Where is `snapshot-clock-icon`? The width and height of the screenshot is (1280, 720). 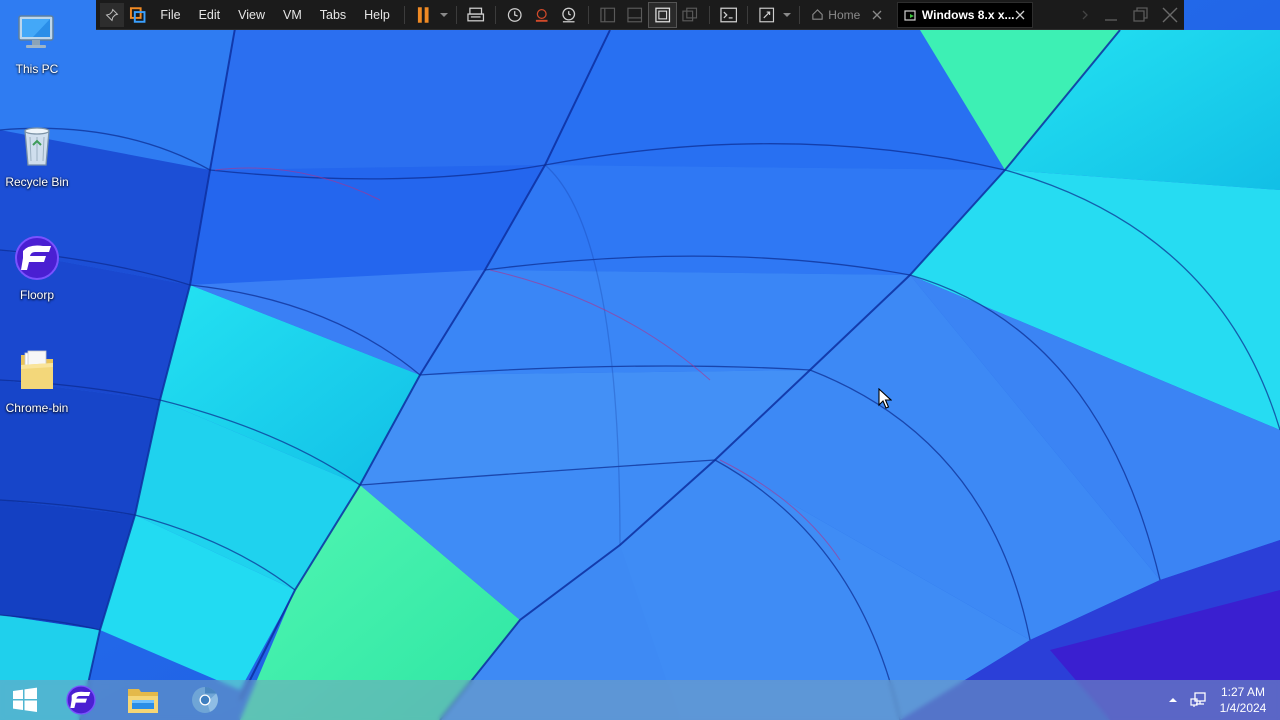
snapshot-clock-icon is located at coordinates (514, 14).